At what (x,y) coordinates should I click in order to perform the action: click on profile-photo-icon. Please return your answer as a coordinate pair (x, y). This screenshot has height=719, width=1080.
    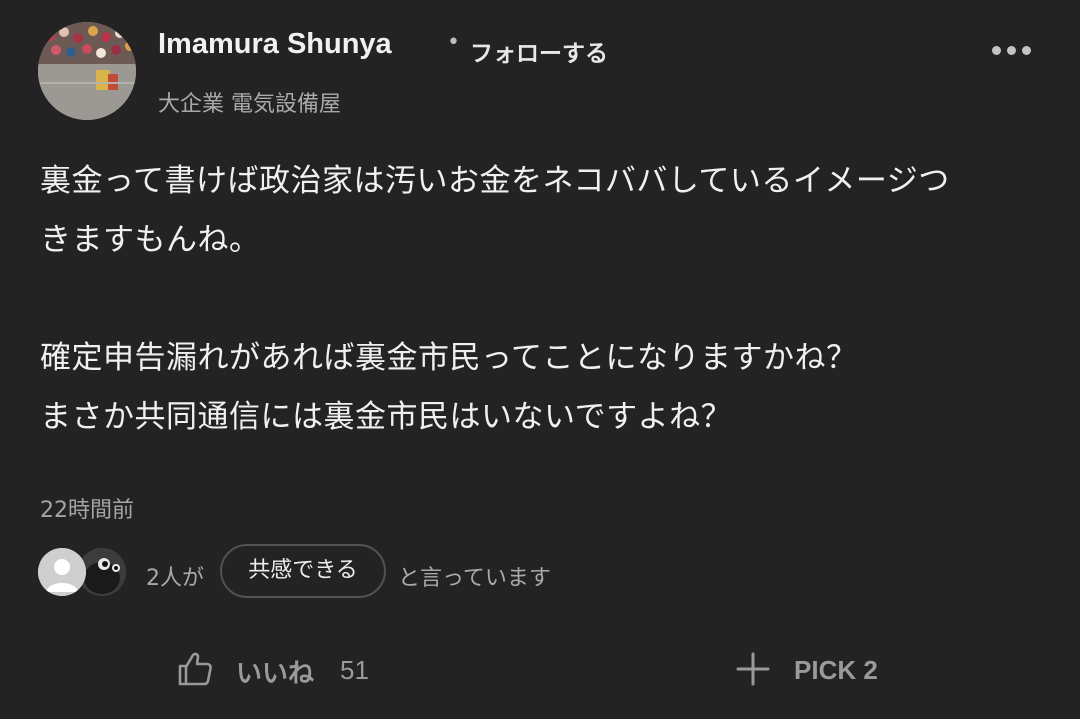
    Looking at the image, I should click on (87, 71).